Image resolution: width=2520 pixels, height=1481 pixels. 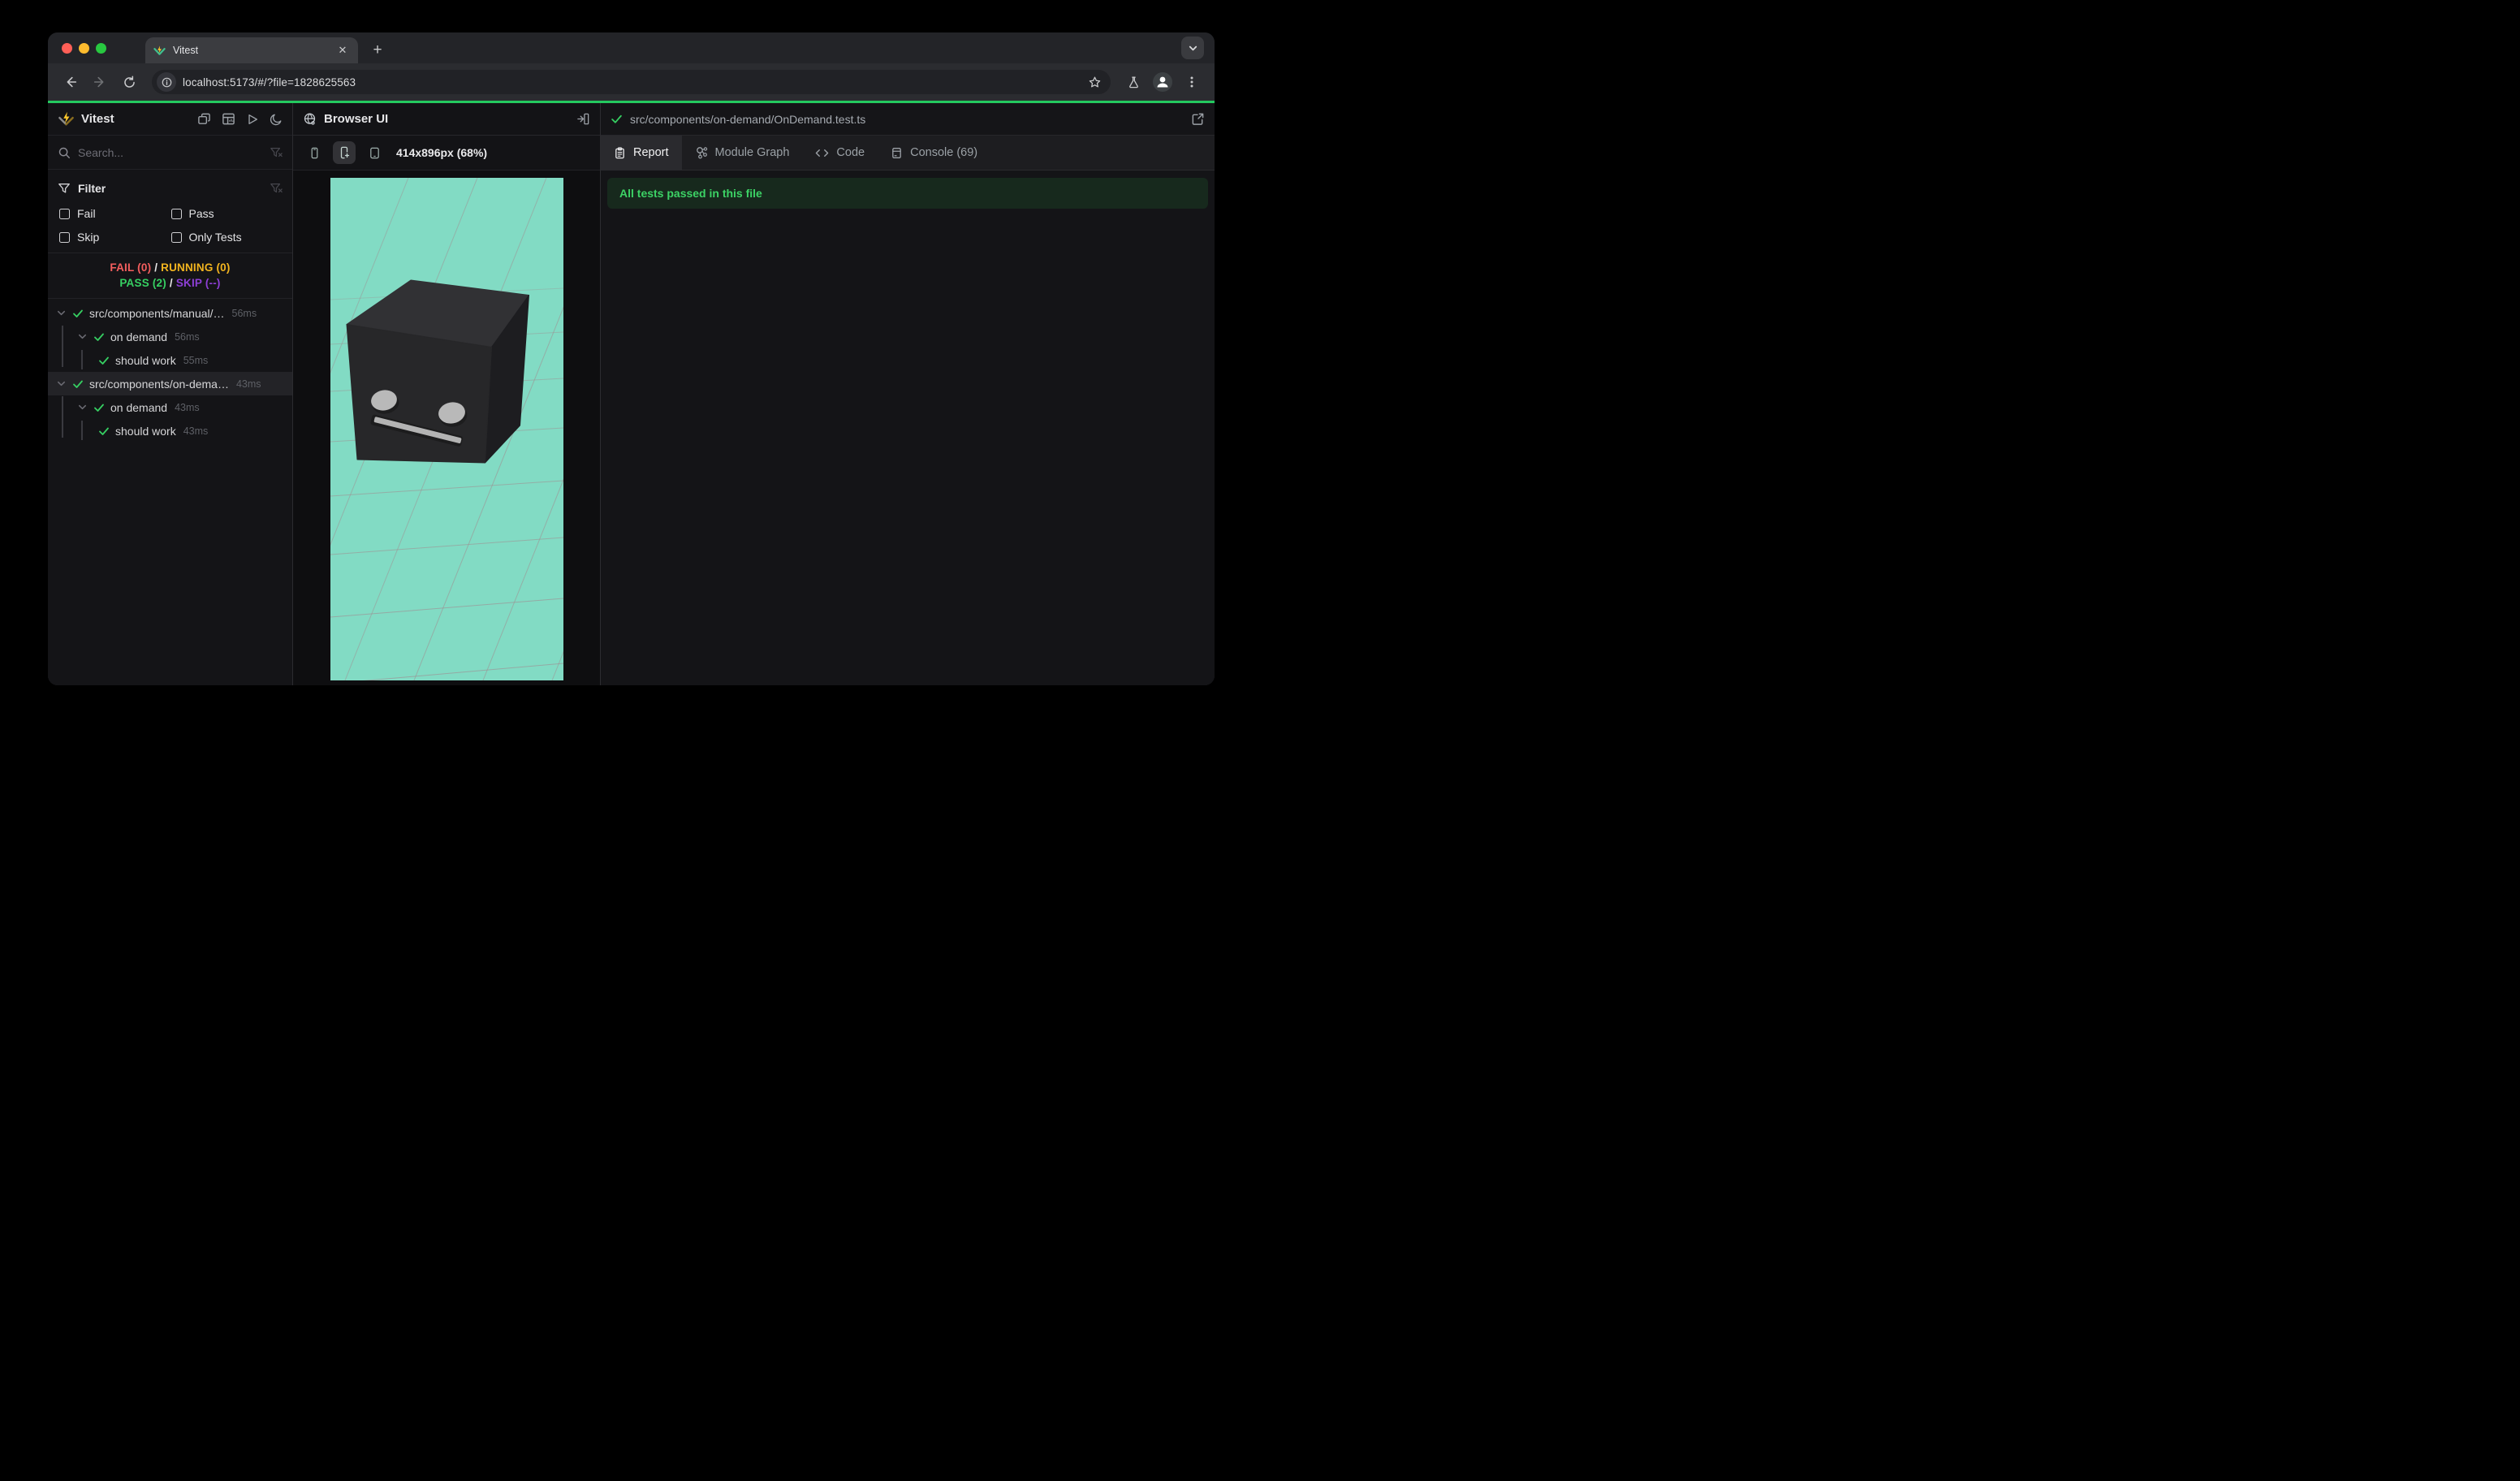 What do you see at coordinates (227, 237) in the screenshot?
I see `filter-checkbox-only-tests: Only Tests` at bounding box center [227, 237].